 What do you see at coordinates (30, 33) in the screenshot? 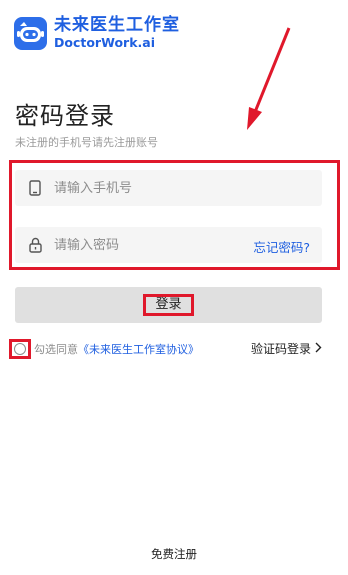
I see `robot-logo-icon` at bounding box center [30, 33].